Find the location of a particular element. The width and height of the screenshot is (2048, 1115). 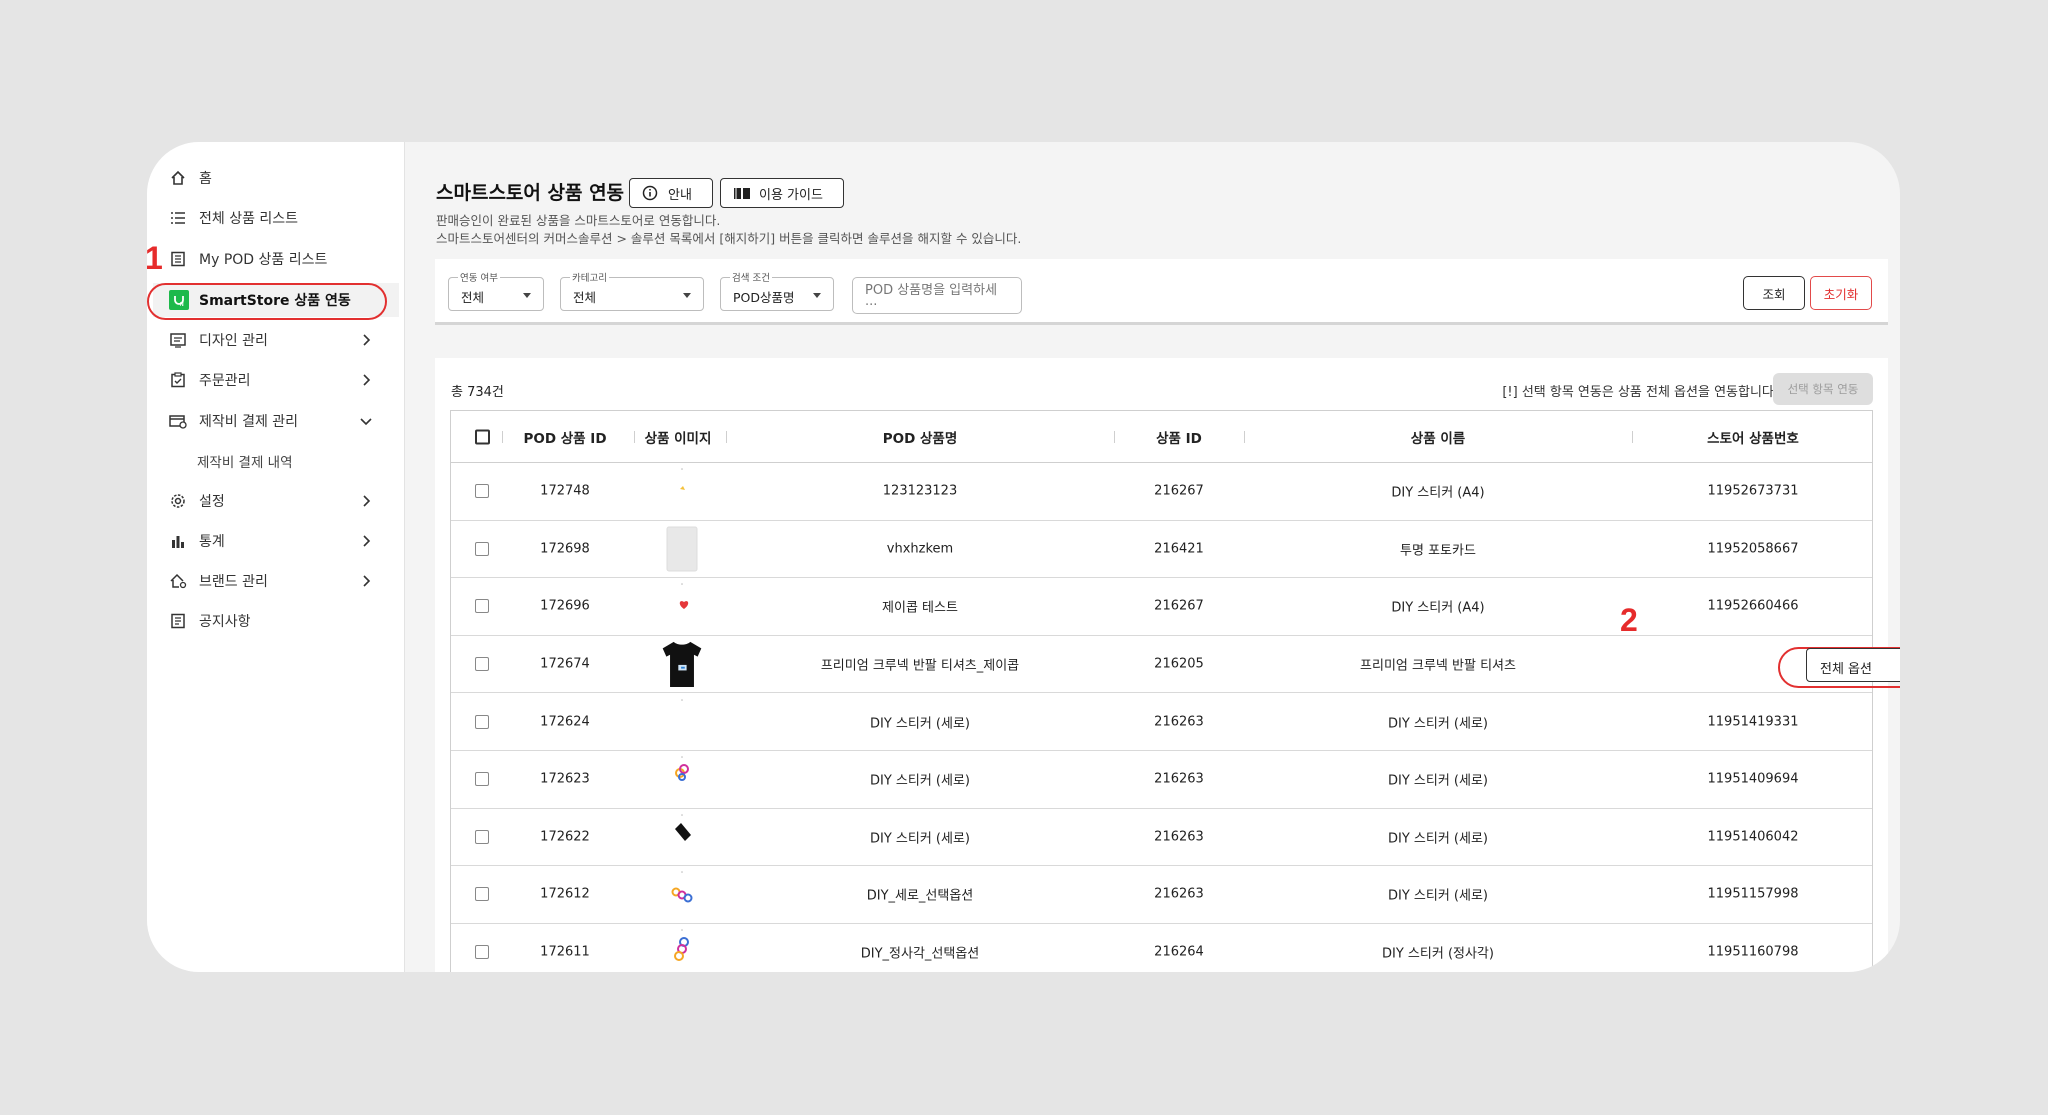

list-icon is located at coordinates (178, 218).